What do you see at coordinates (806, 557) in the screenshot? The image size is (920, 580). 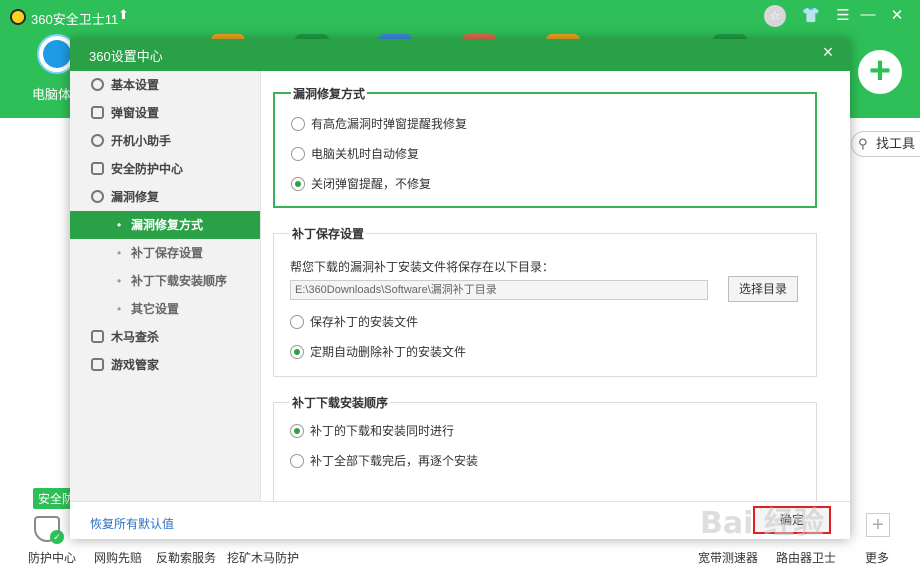 I see `bottom-item-router: 路由器卫士` at bounding box center [806, 557].